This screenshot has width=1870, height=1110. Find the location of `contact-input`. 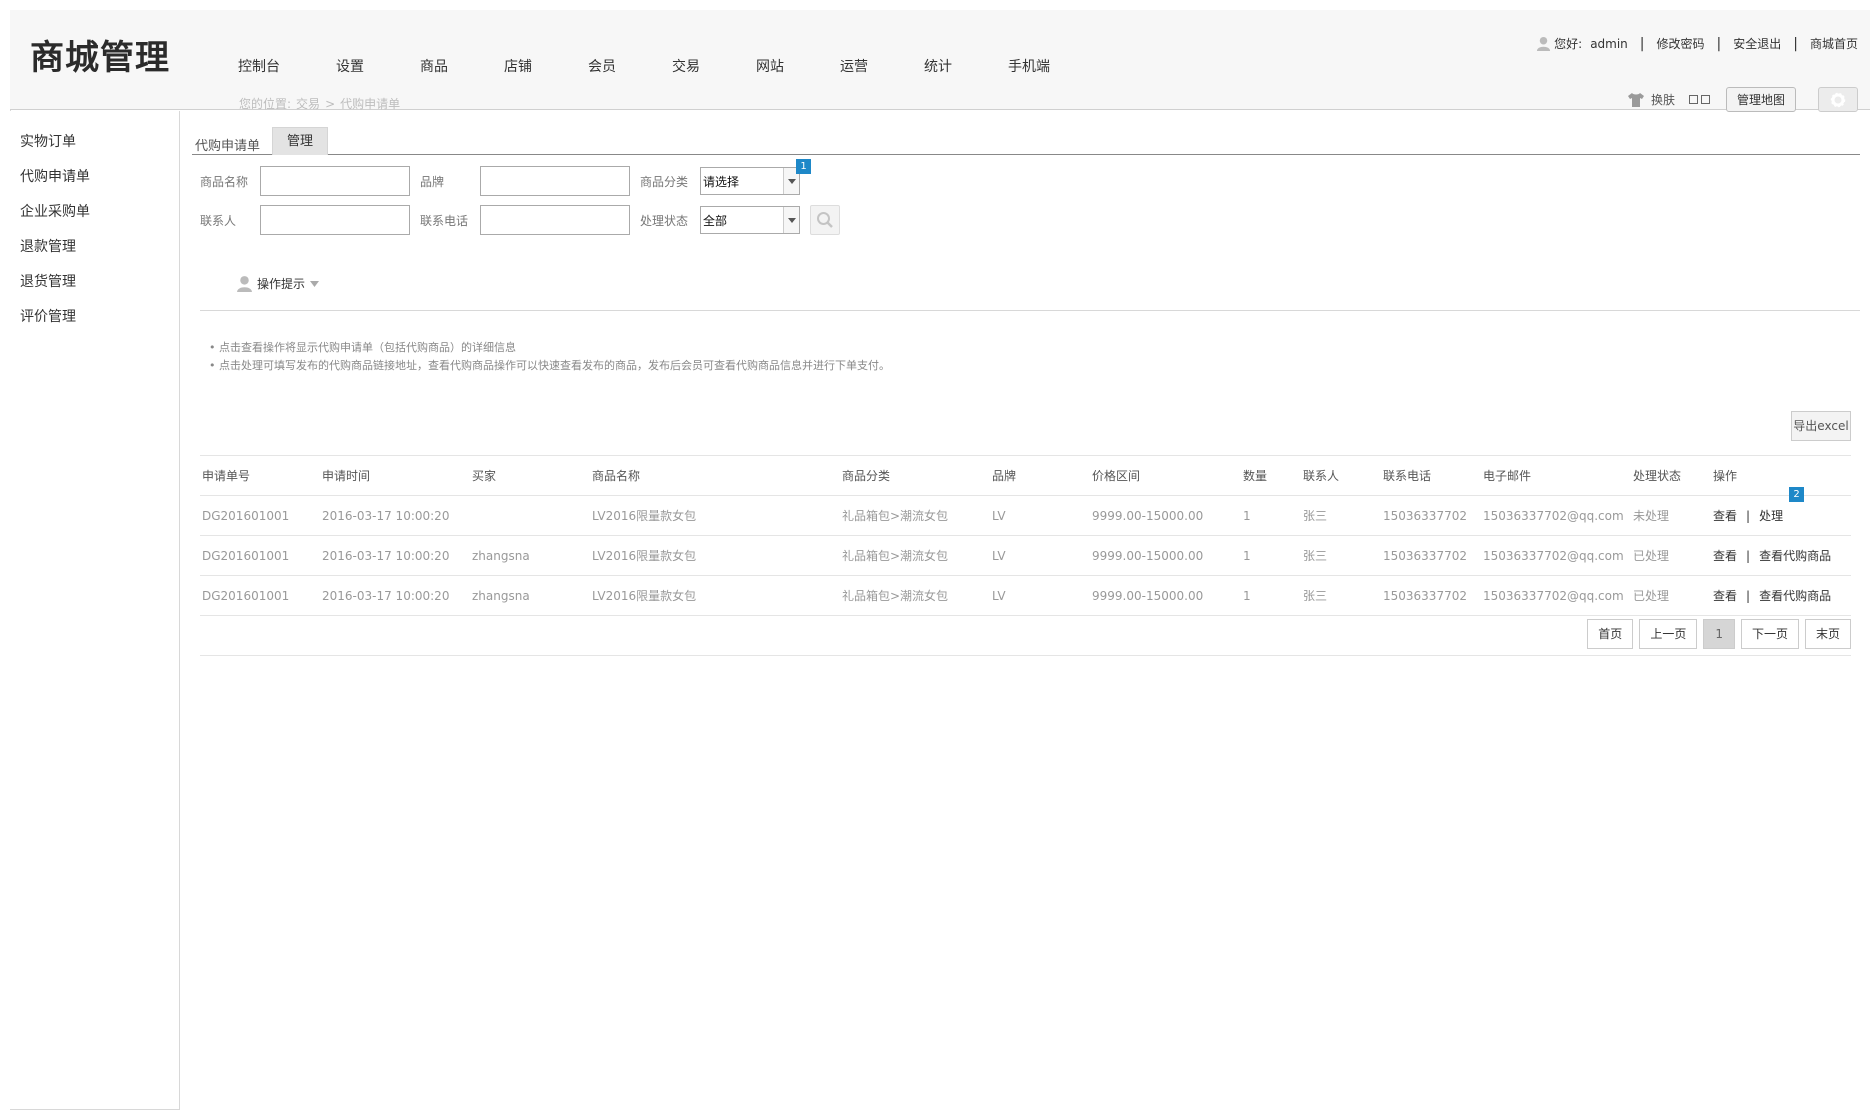

contact-input is located at coordinates (335, 220).